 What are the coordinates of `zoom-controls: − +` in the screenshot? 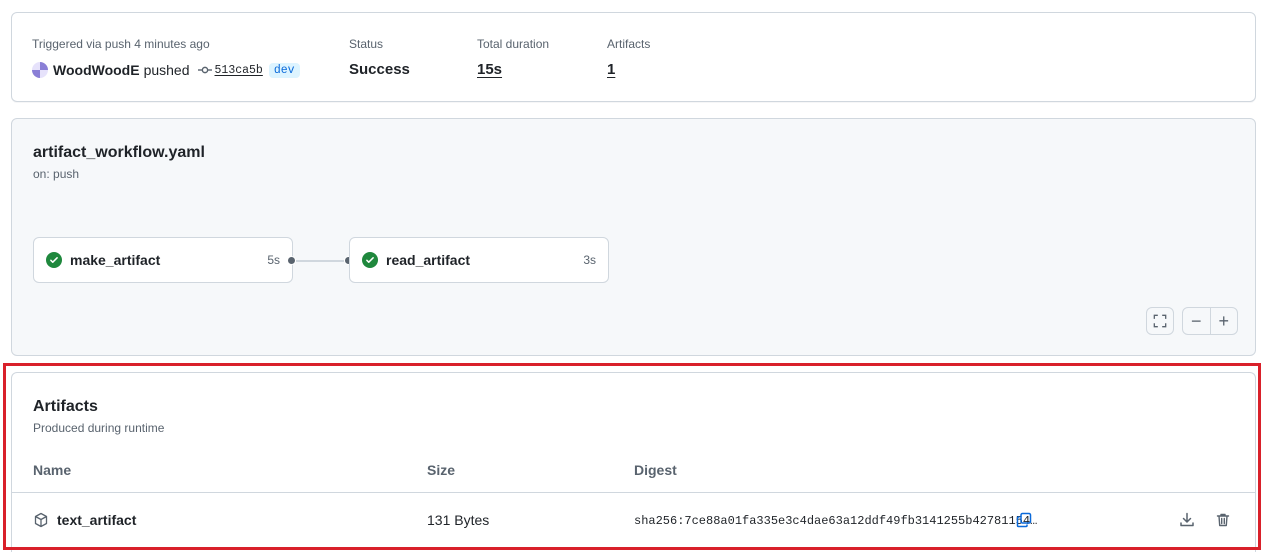 It's located at (1210, 321).